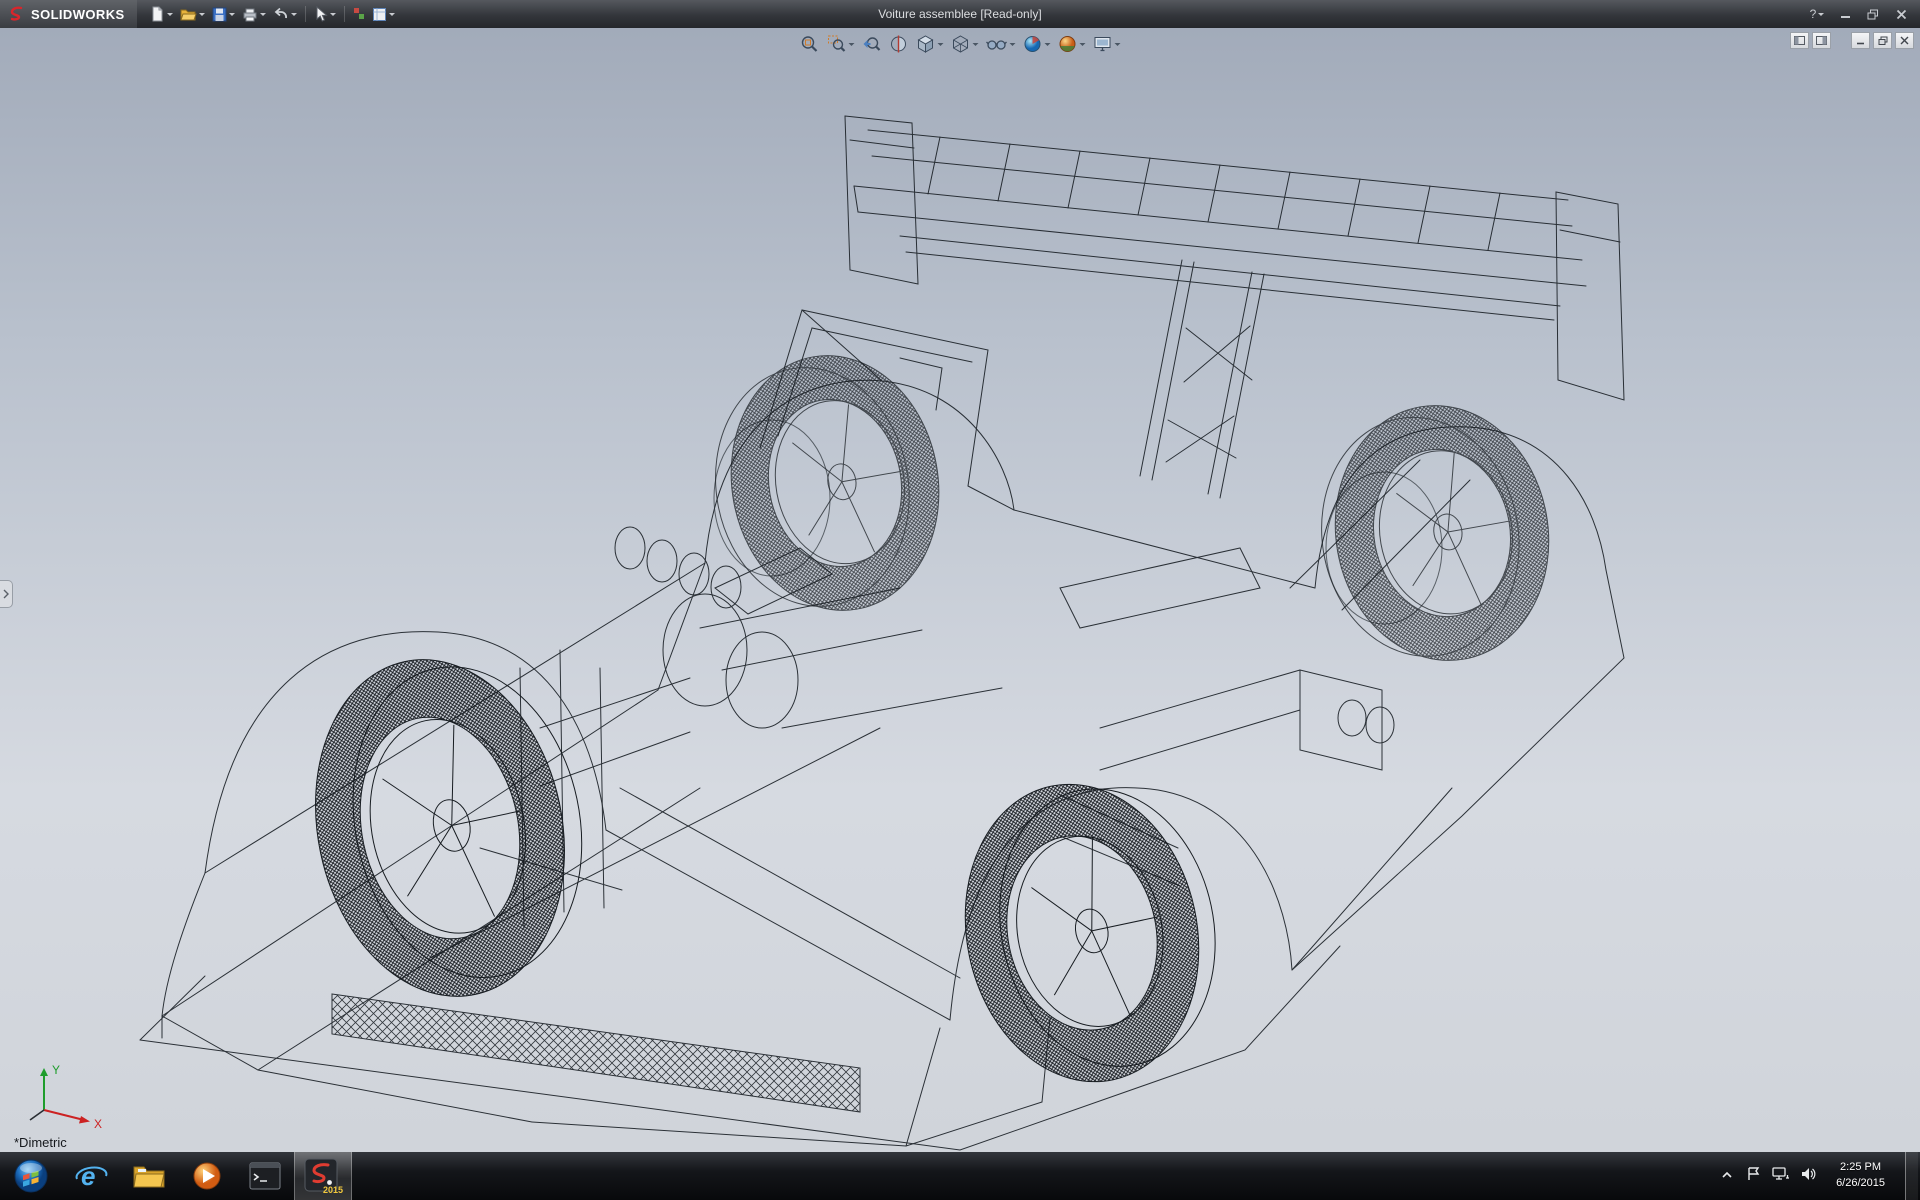 This screenshot has height=1200, width=1920. Describe the element at coordinates (1819, 1176) in the screenshot. I see `system-tray: 2:25 PM 6/26/2015` at that location.